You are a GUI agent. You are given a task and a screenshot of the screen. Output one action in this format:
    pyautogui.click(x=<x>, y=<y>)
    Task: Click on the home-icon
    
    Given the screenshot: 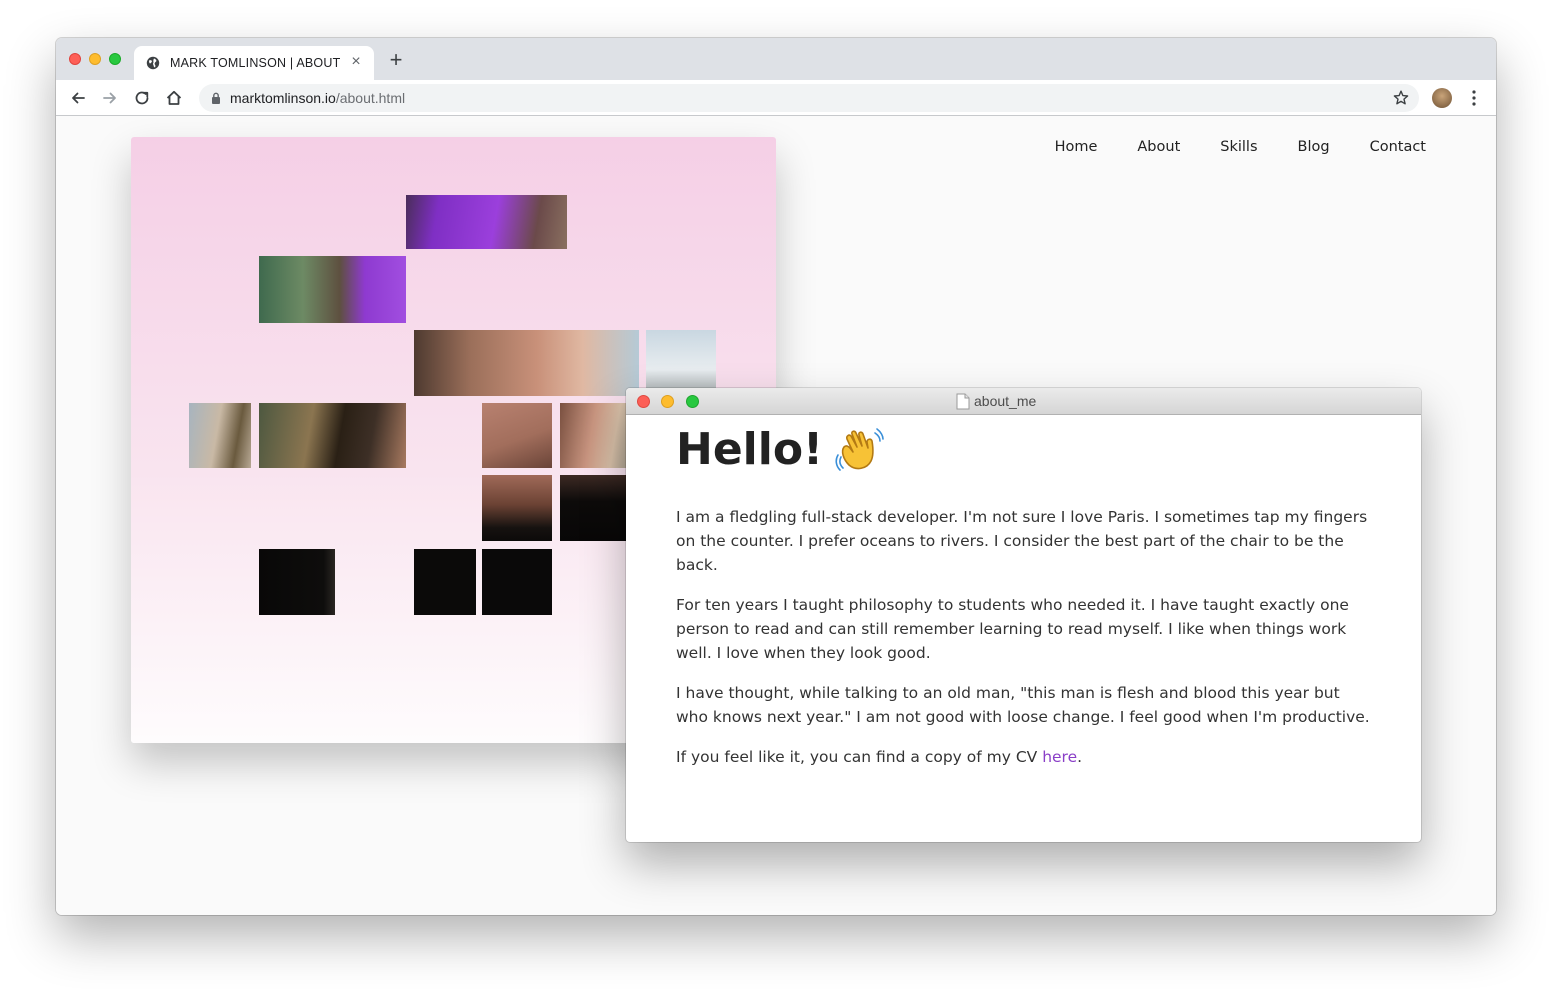 What is the action you would take?
    pyautogui.click(x=174, y=98)
    